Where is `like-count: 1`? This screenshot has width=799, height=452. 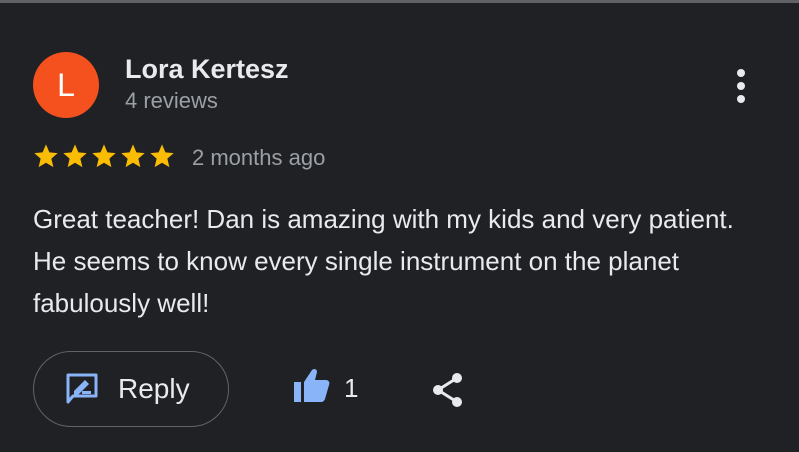
like-count: 1 is located at coordinates (351, 388).